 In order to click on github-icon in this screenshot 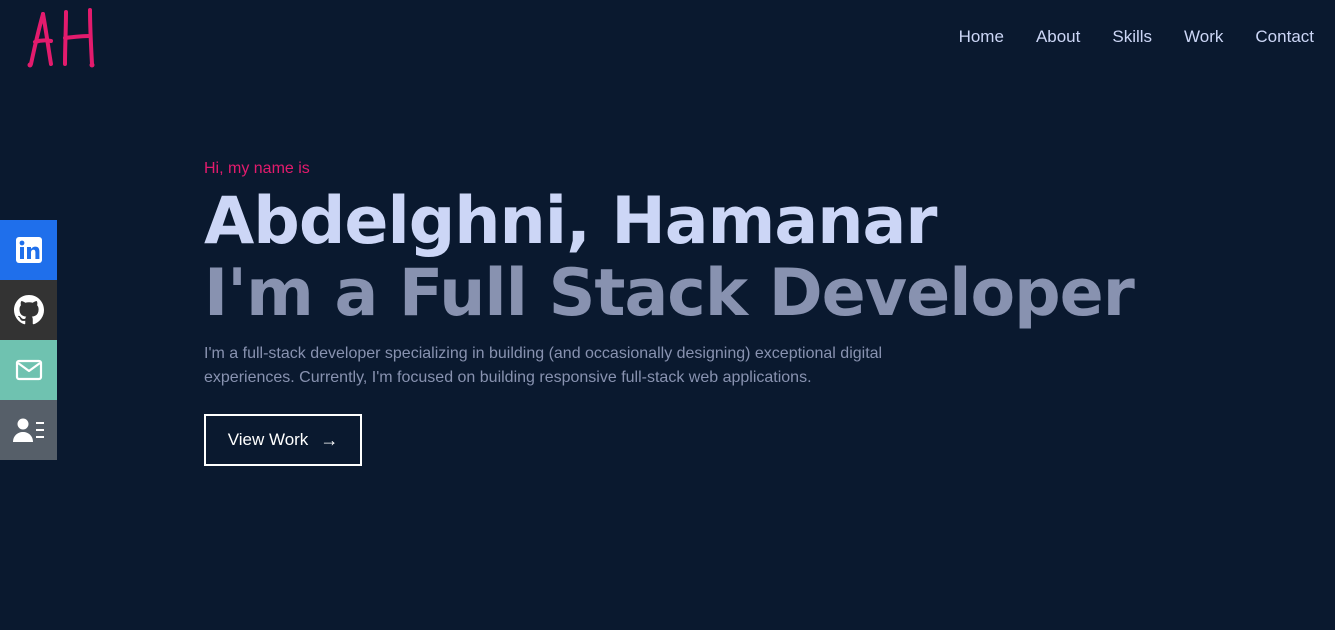, I will do `click(28, 310)`.